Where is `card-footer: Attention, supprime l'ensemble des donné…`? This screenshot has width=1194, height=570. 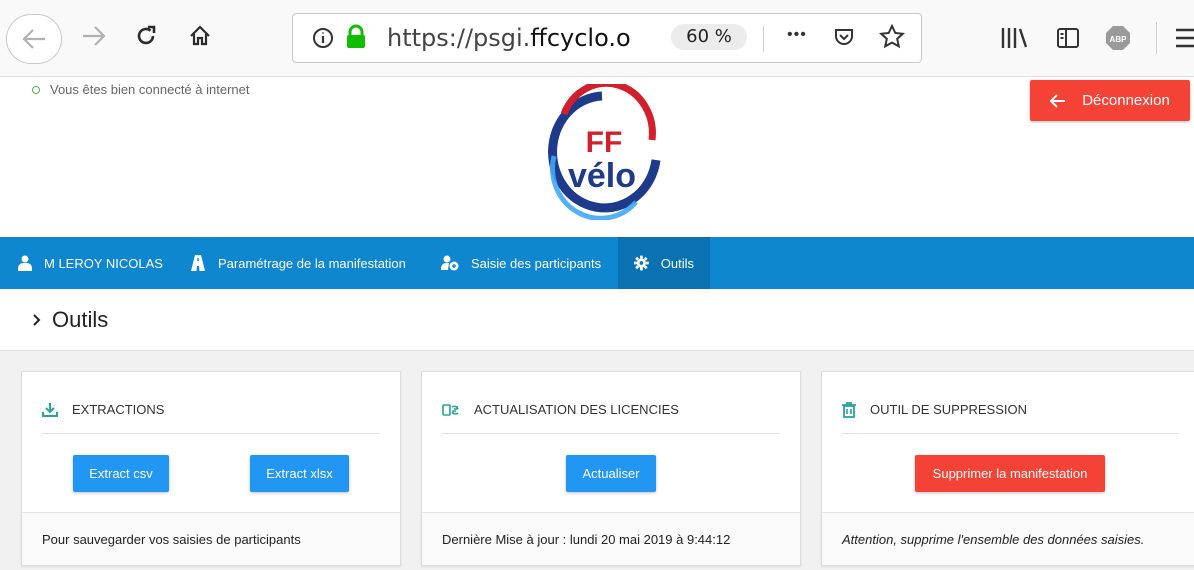
card-footer: Attention, supprime l'ensemble des donné… is located at coordinates (1008, 538).